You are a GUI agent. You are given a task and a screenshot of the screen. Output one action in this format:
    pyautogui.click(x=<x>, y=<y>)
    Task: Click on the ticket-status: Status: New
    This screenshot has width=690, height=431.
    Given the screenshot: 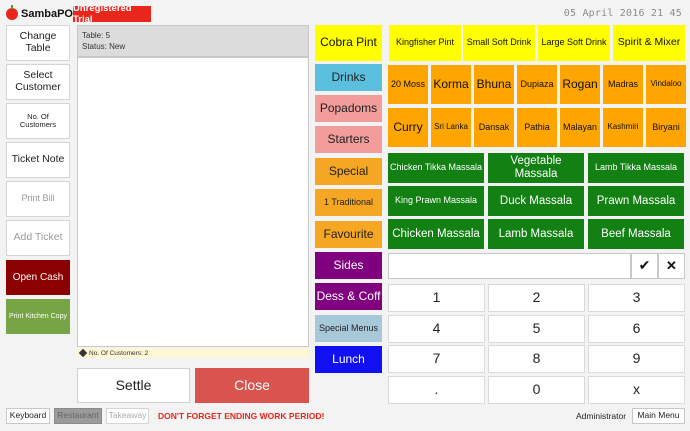 What is the action you would take?
    pyautogui.click(x=104, y=47)
    